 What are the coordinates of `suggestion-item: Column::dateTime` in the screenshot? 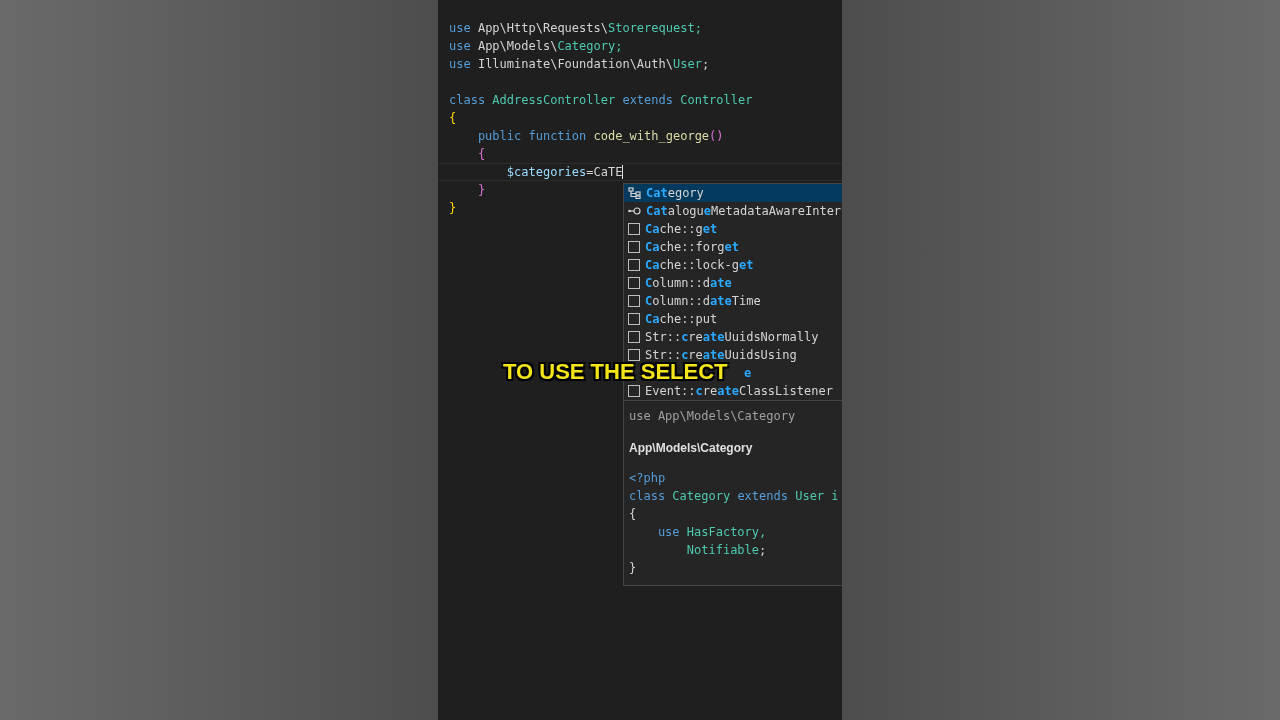 It's located at (733, 301).